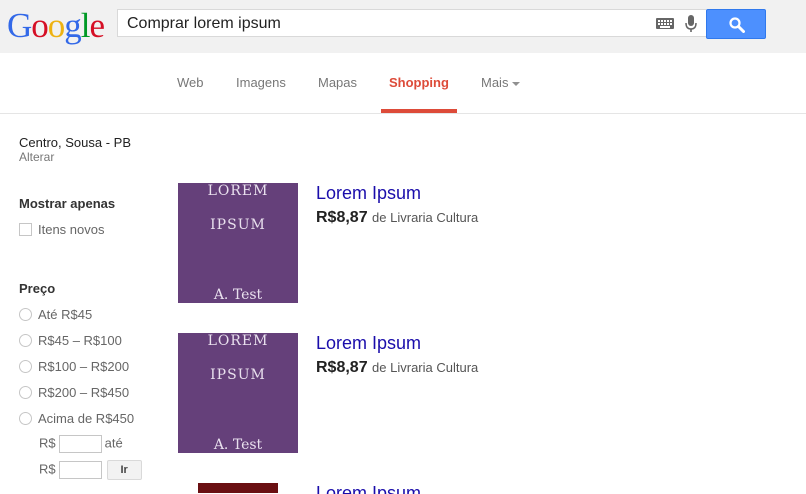 This screenshot has width=806, height=494. Describe the element at coordinates (691, 24) in the screenshot. I see `microphone-icon` at that location.